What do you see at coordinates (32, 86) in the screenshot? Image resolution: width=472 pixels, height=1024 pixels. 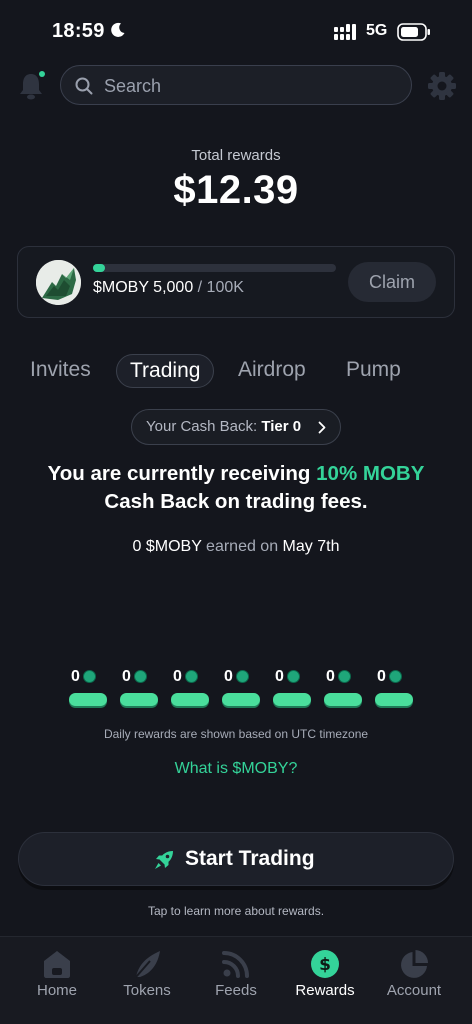 I see `bell-icon` at bounding box center [32, 86].